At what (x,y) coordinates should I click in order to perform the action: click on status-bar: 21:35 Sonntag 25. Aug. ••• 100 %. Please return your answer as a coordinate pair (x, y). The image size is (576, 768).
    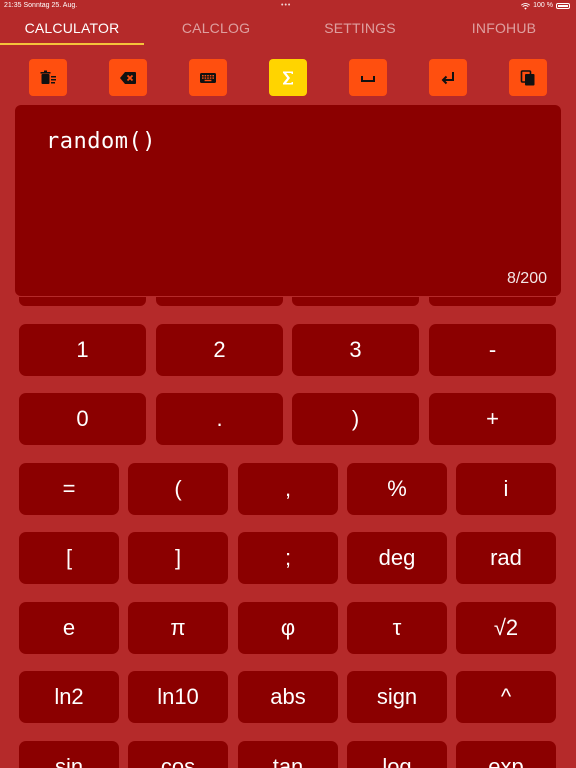
    Looking at the image, I should click on (288, 6).